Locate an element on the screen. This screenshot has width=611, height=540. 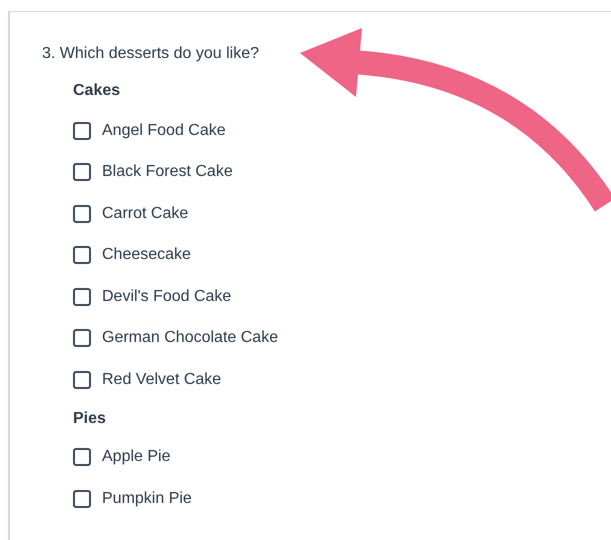
option-label: Devil's Food Cake is located at coordinates (167, 296).